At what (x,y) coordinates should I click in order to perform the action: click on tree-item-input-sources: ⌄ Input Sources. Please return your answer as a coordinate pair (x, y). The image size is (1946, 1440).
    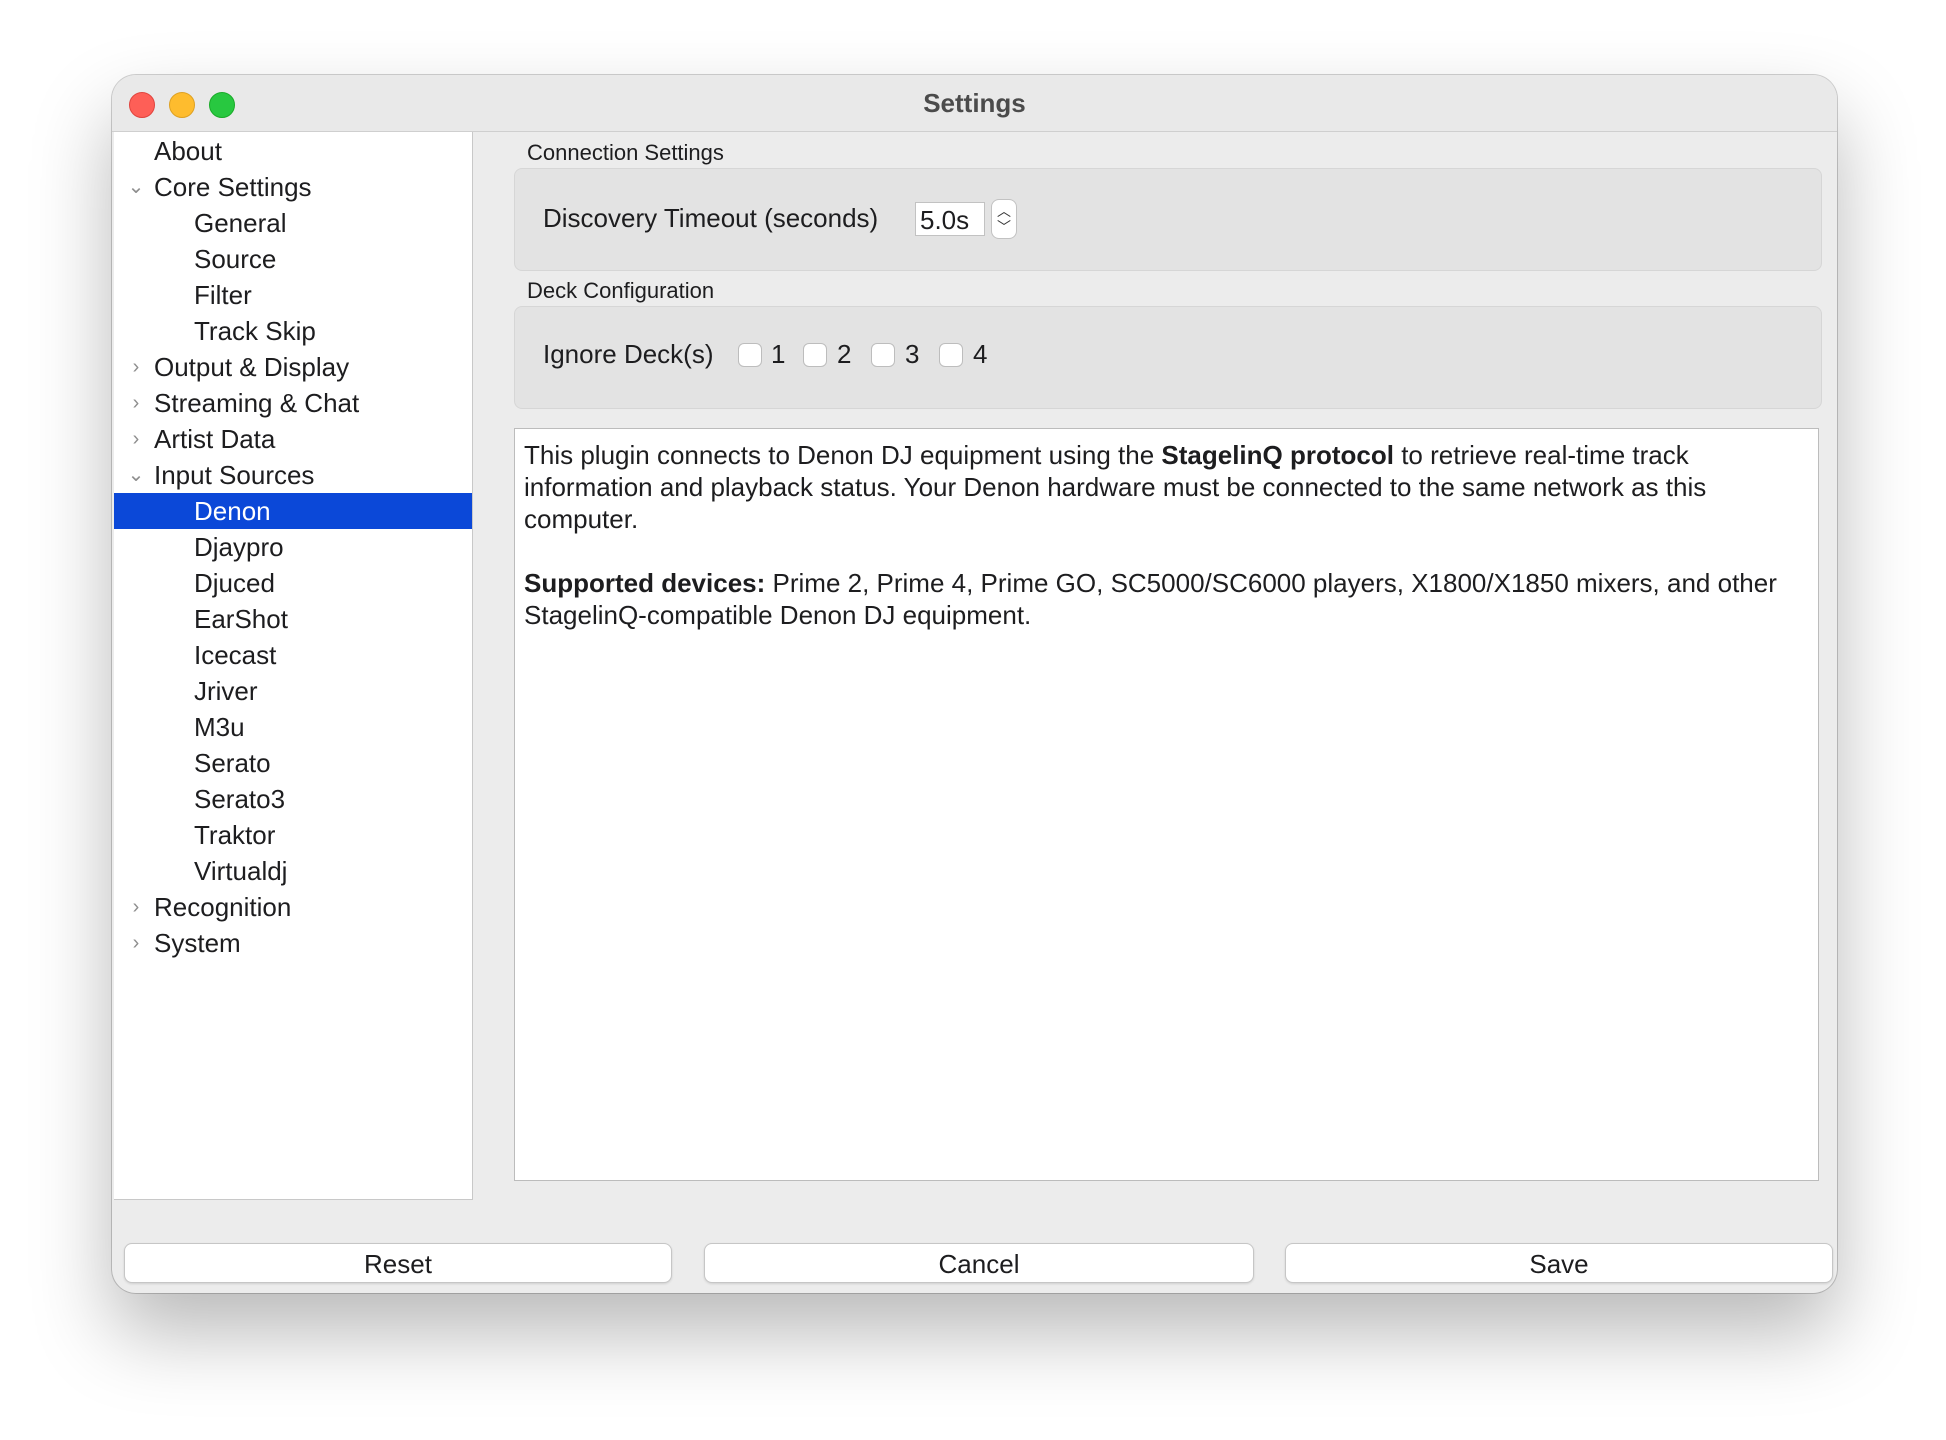
    Looking at the image, I should click on (293, 475).